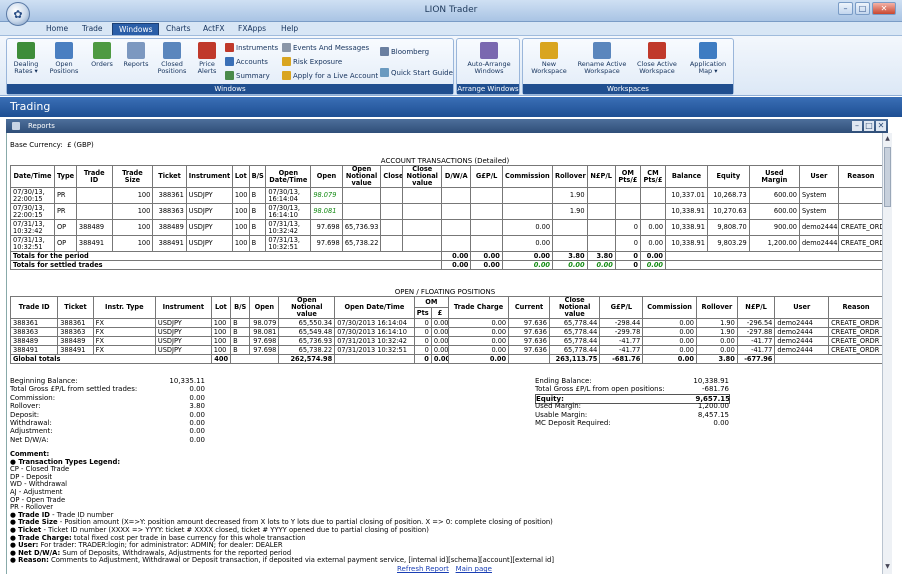 This screenshot has height=574, width=902. Describe the element at coordinates (172, 62) in the screenshot. I see `closed-positions-button: Closed Positions` at that location.